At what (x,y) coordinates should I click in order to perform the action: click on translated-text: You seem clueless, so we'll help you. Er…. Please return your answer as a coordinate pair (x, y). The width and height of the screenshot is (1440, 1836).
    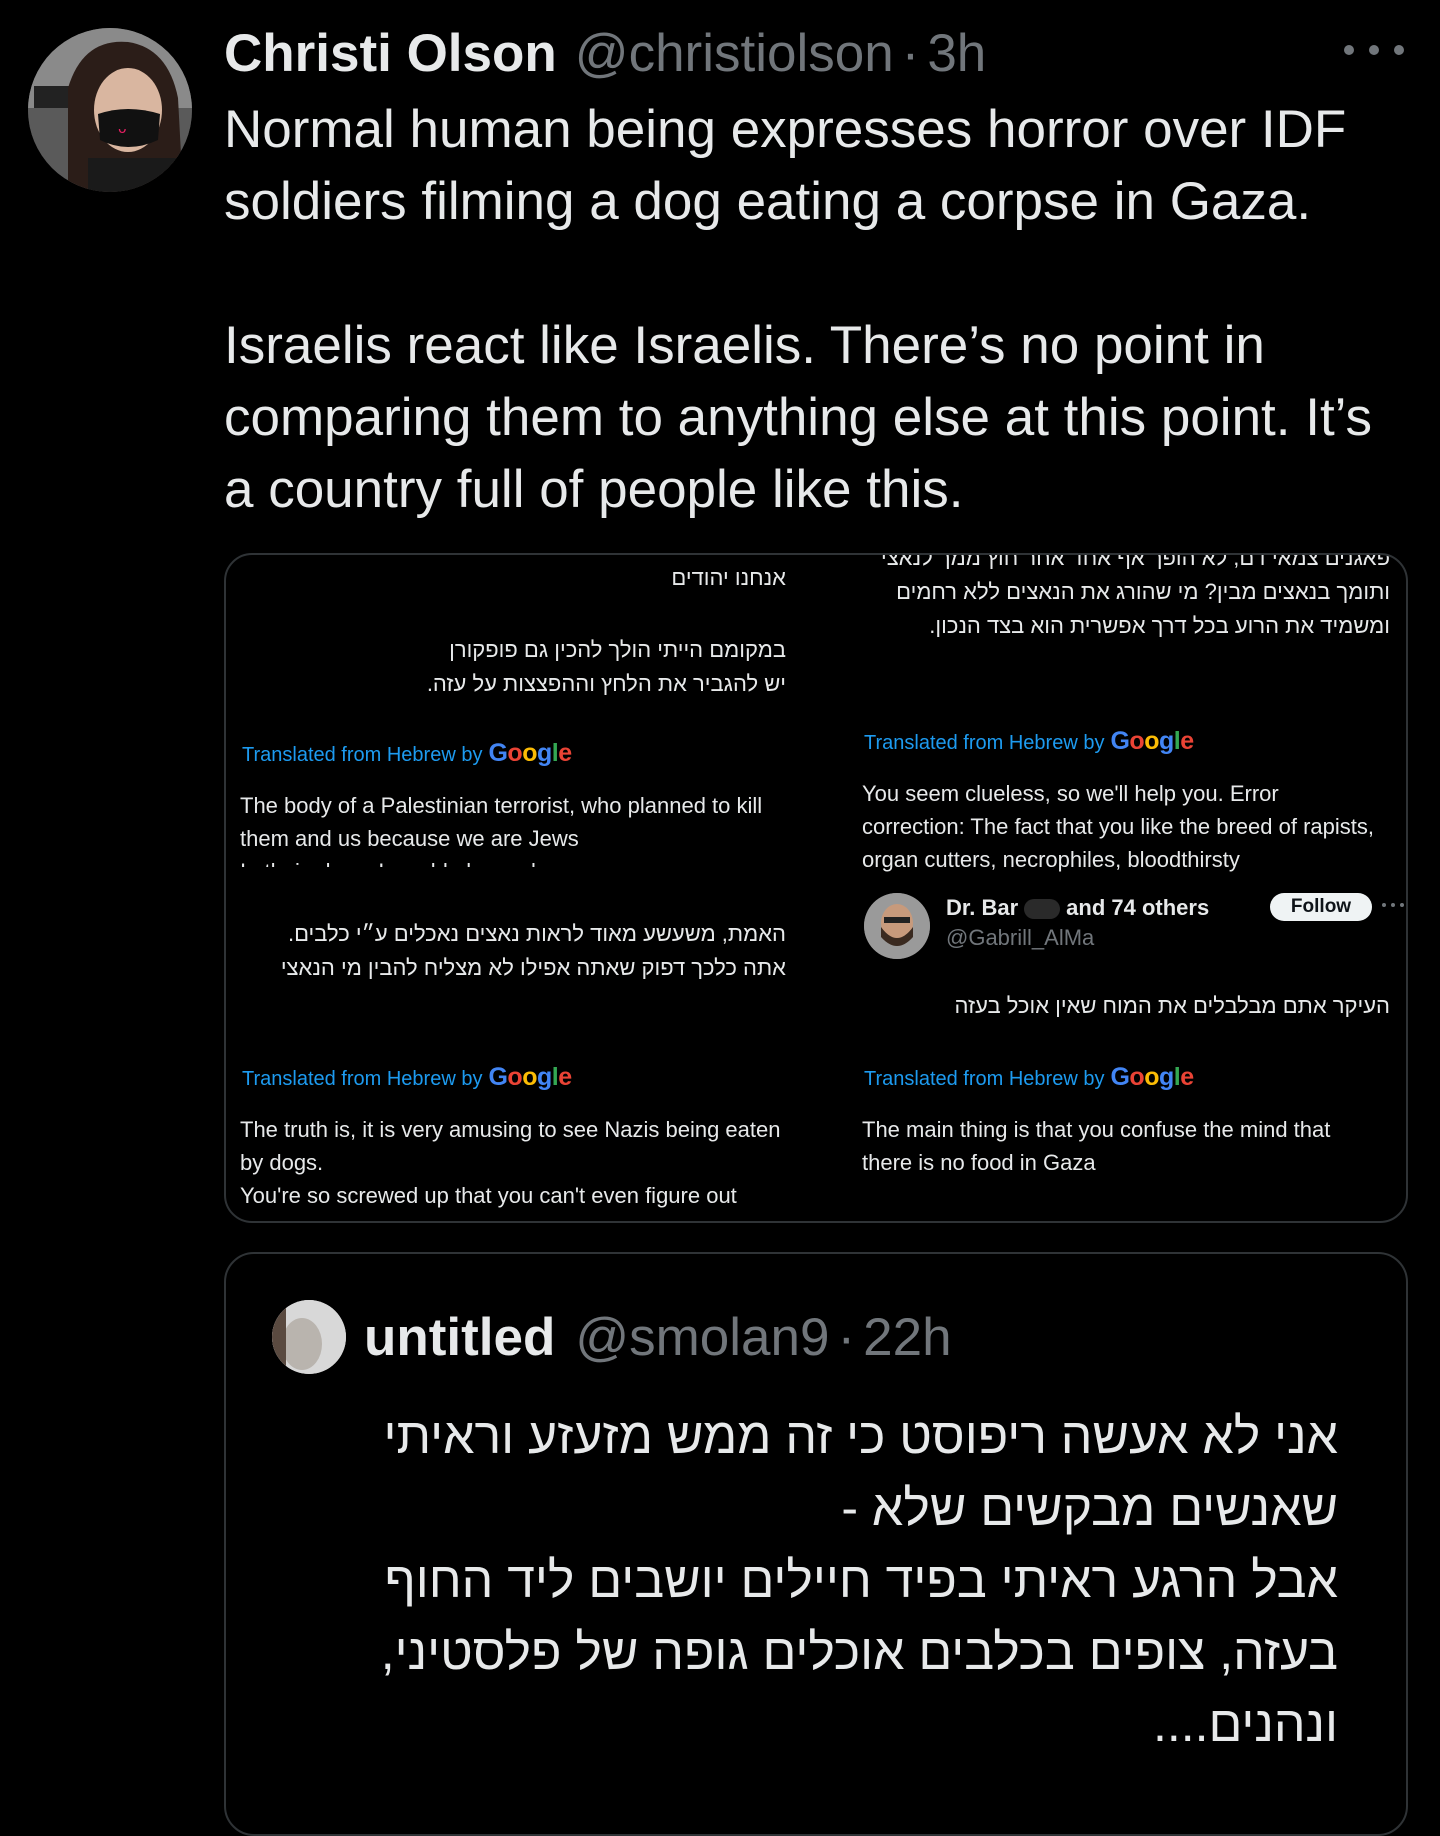
    Looking at the image, I should click on (1118, 826).